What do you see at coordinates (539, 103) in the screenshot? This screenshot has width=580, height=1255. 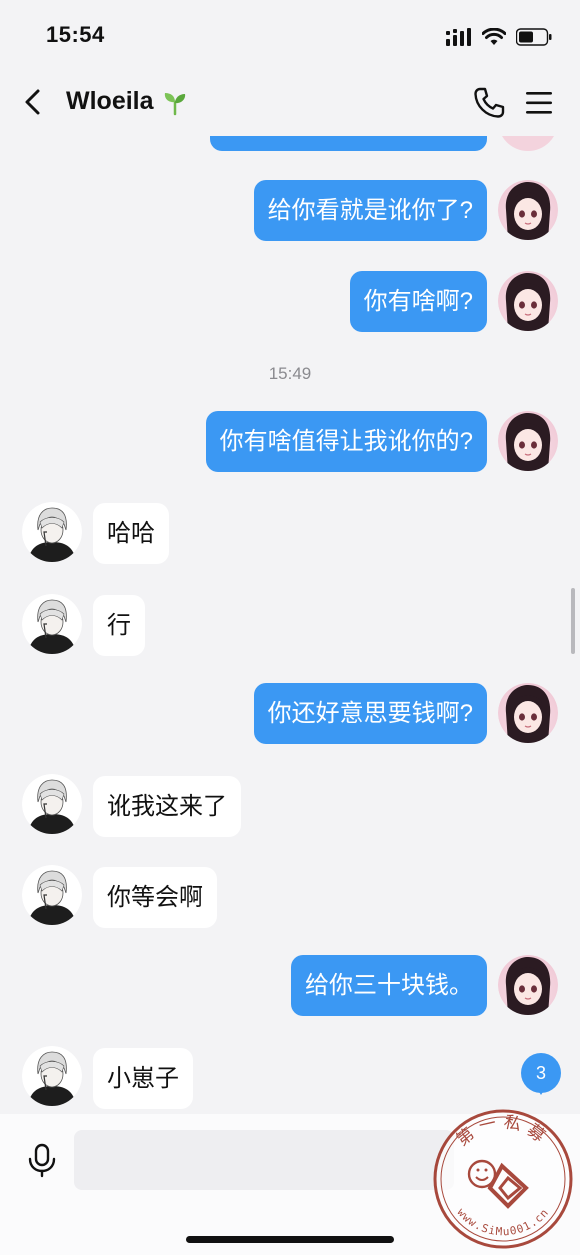 I see `menu-icon` at bounding box center [539, 103].